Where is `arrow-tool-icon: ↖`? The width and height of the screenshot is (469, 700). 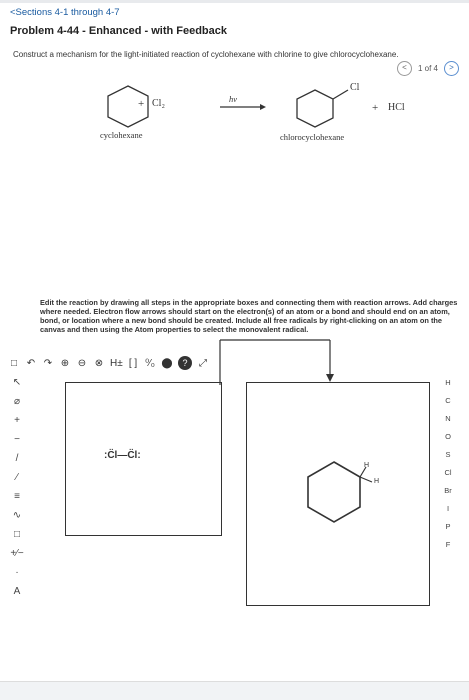 arrow-tool-icon: ↖ is located at coordinates (17, 383).